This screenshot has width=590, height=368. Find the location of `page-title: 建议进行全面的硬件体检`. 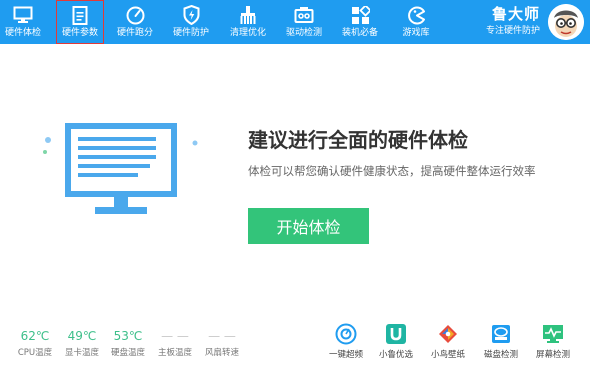

page-title: 建议进行全面的硬件体检 is located at coordinates (358, 140).